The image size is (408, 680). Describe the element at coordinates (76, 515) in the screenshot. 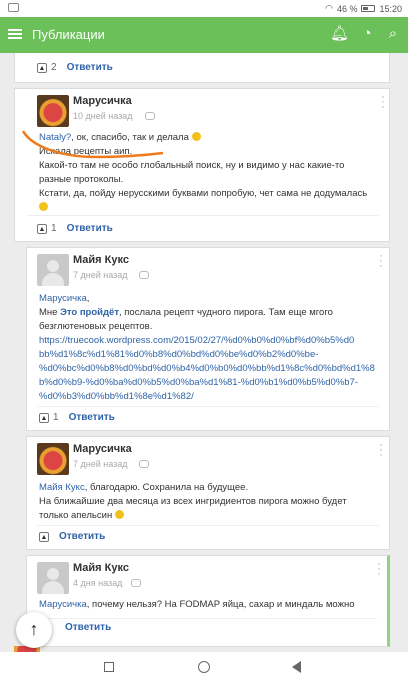

I see `comment-text: только апельсин` at that location.